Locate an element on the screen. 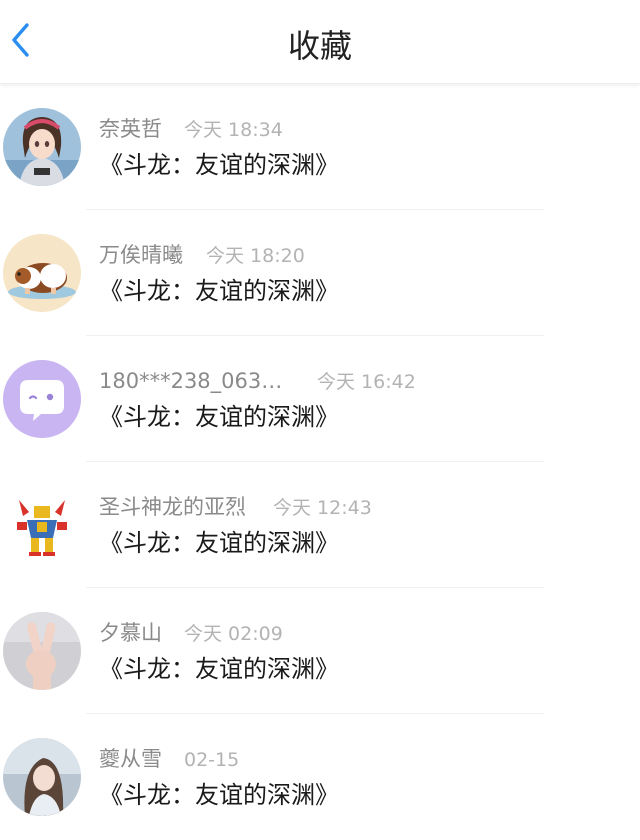 This screenshot has height=840, width=640. user-name: 夔从雪 is located at coordinates (130, 759).